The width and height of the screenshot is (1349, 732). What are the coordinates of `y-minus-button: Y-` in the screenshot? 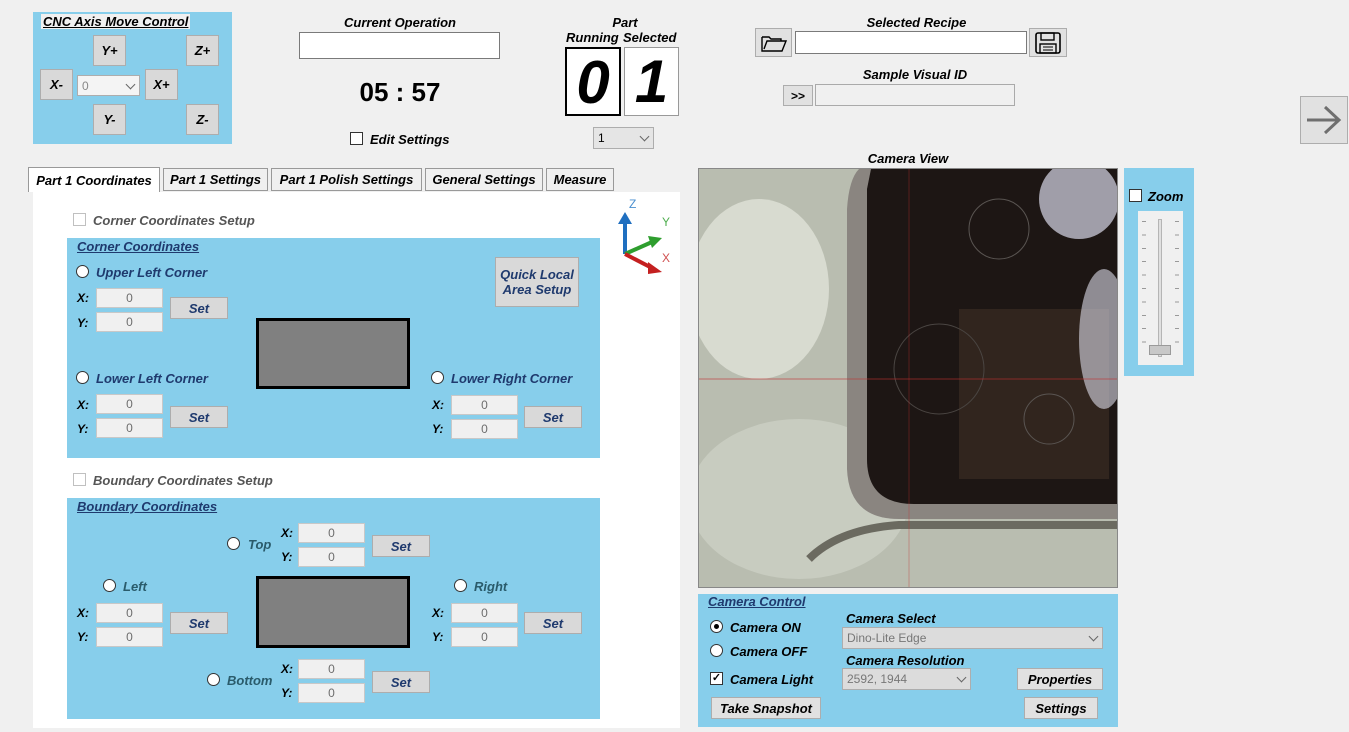 It's located at (109, 119).